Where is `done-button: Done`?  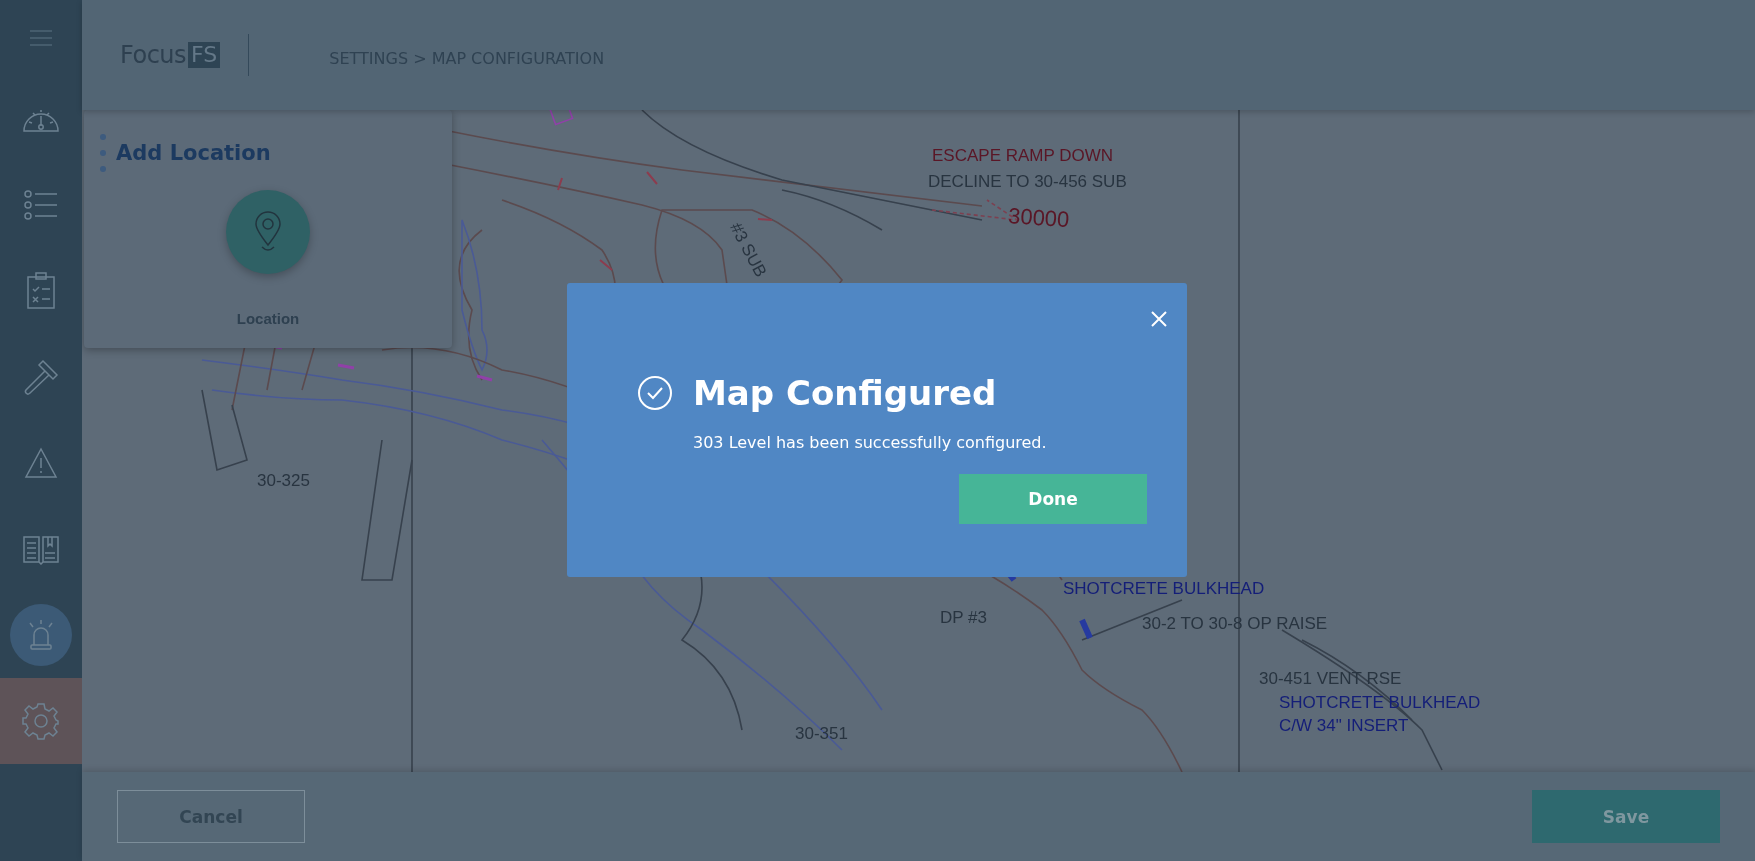 done-button: Done is located at coordinates (1053, 499).